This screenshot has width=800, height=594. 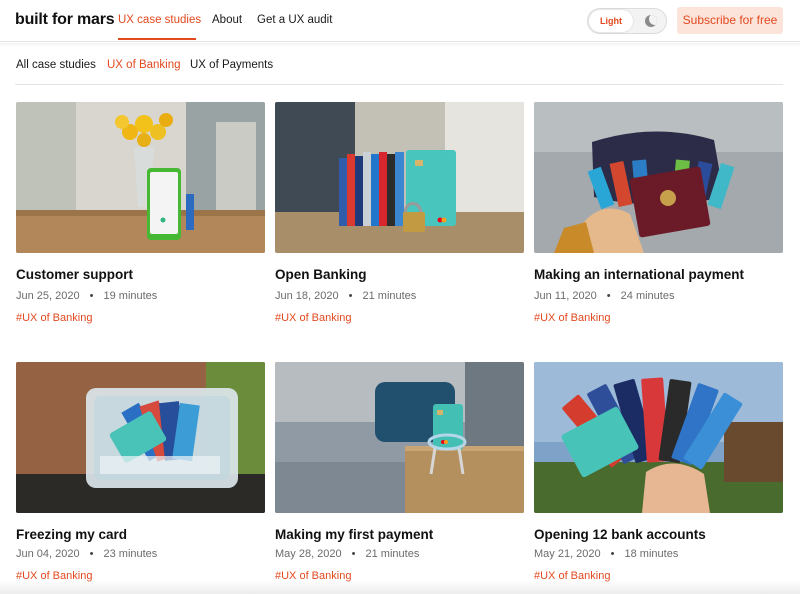 What do you see at coordinates (308, 554) in the screenshot?
I see `card-date: May 28, 2020` at bounding box center [308, 554].